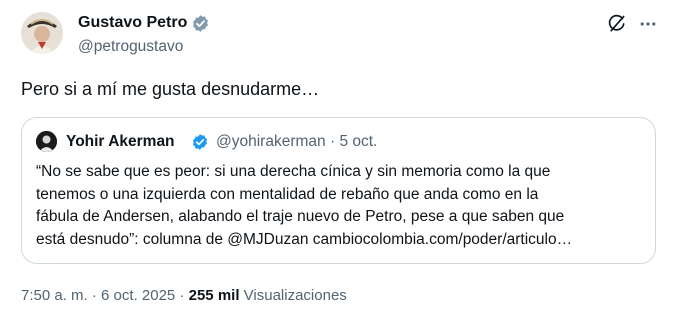  What do you see at coordinates (130, 47) in the screenshot?
I see `author-handle: @petrogustavo` at bounding box center [130, 47].